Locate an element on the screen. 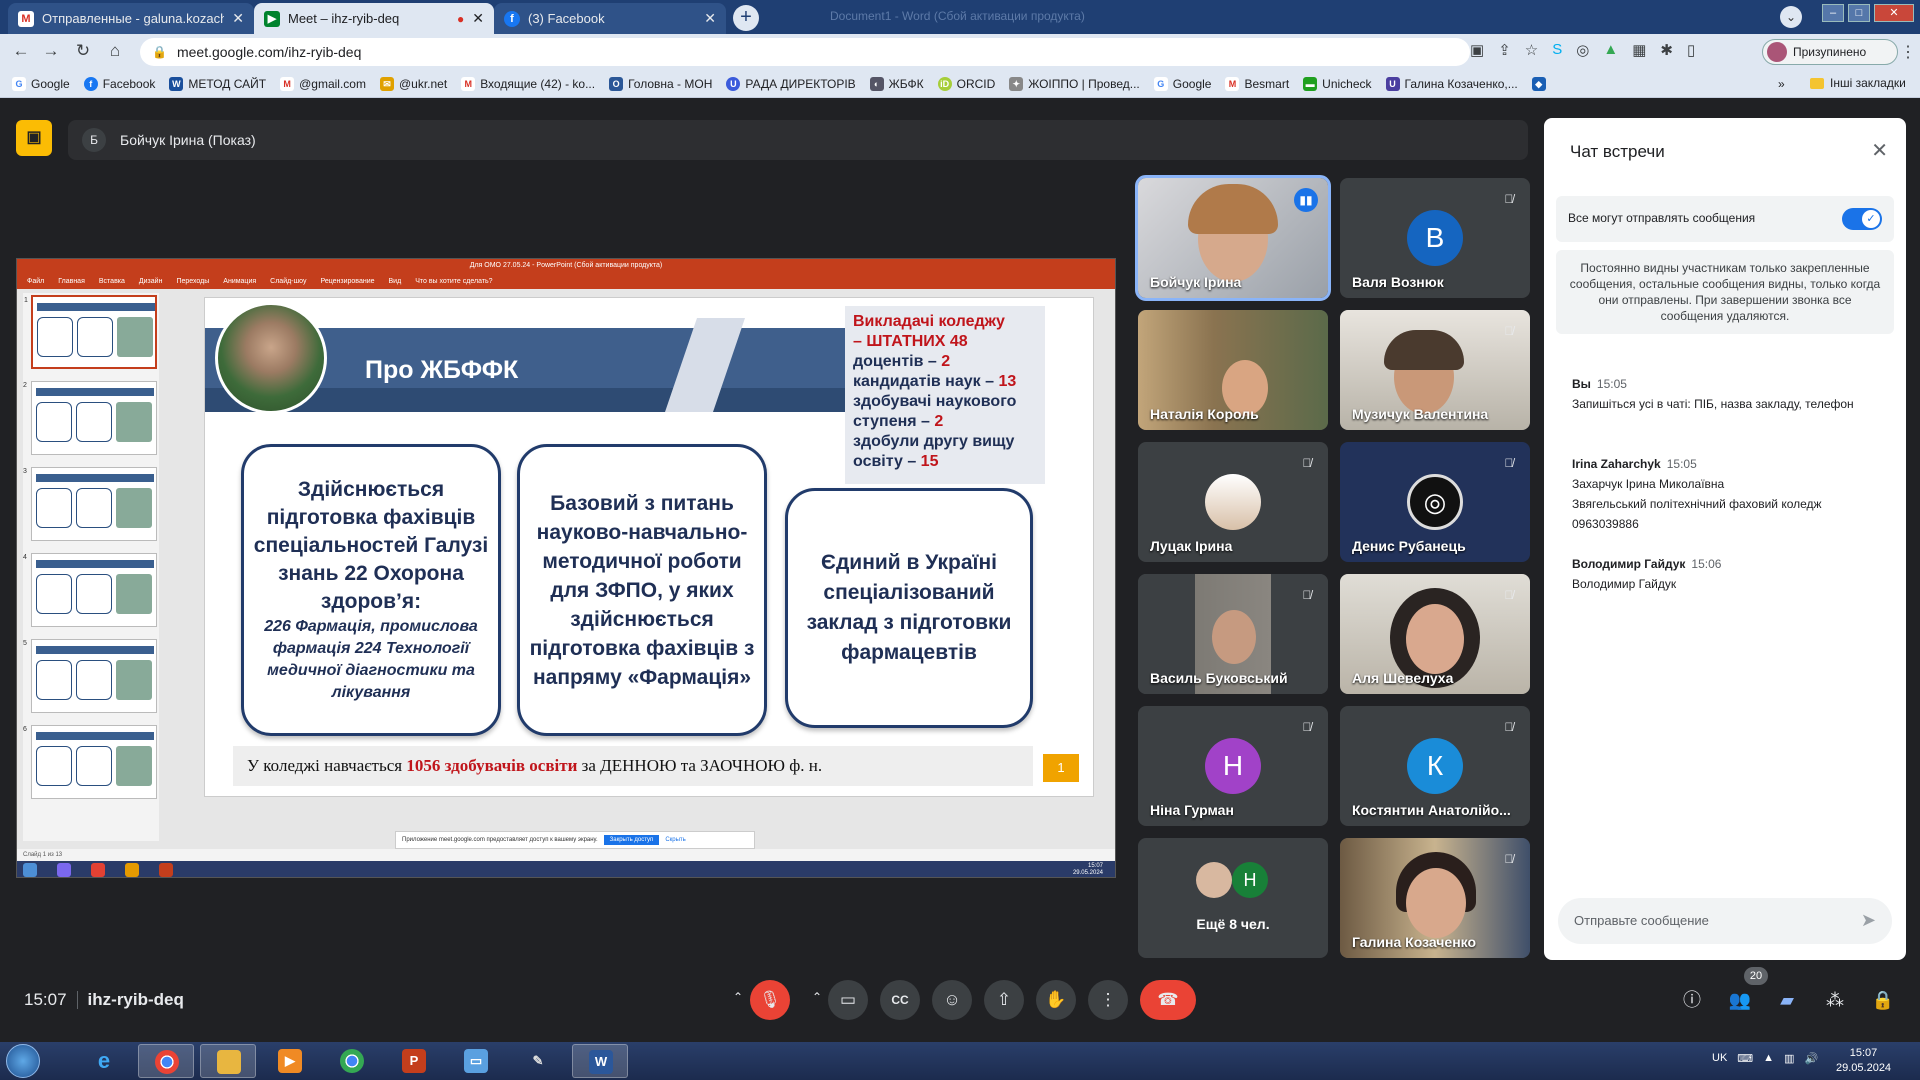 The width and height of the screenshot is (1920, 1080). sidepanel-icon: ▯ is located at coordinates (1691, 50).